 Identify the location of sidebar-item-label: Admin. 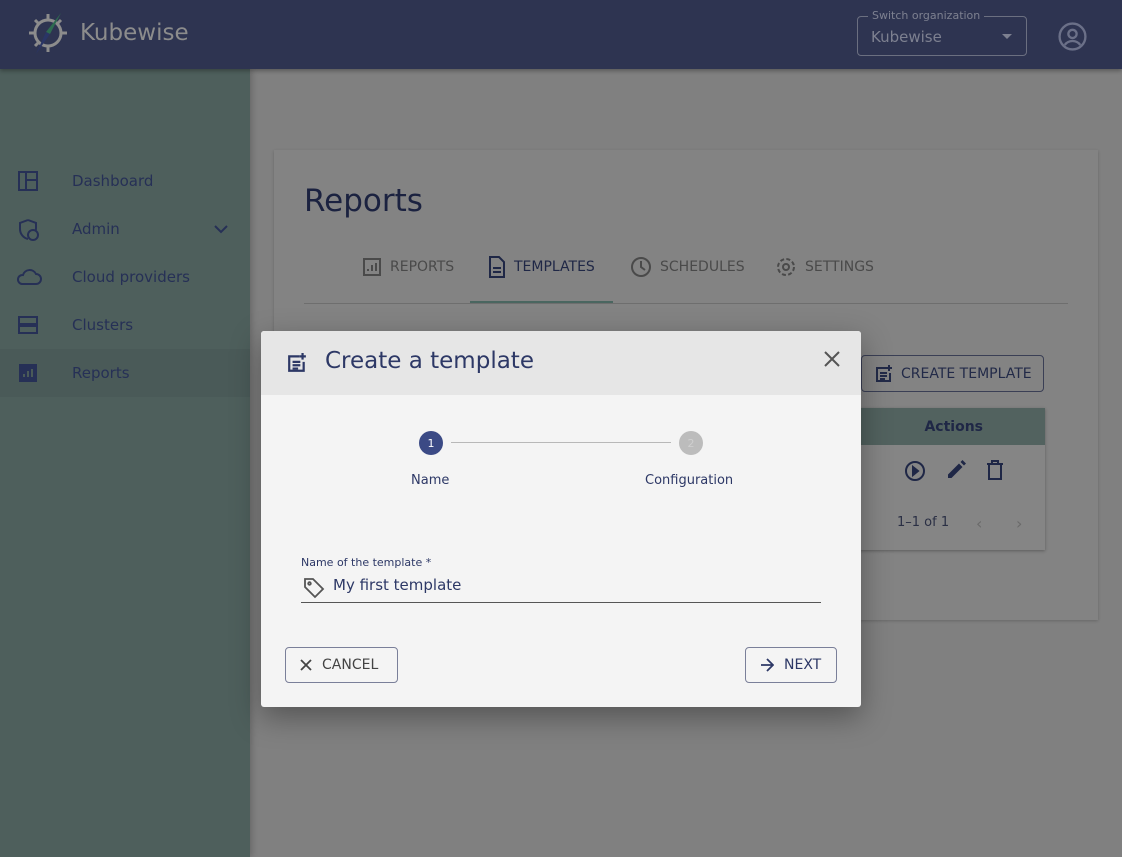
(96, 229).